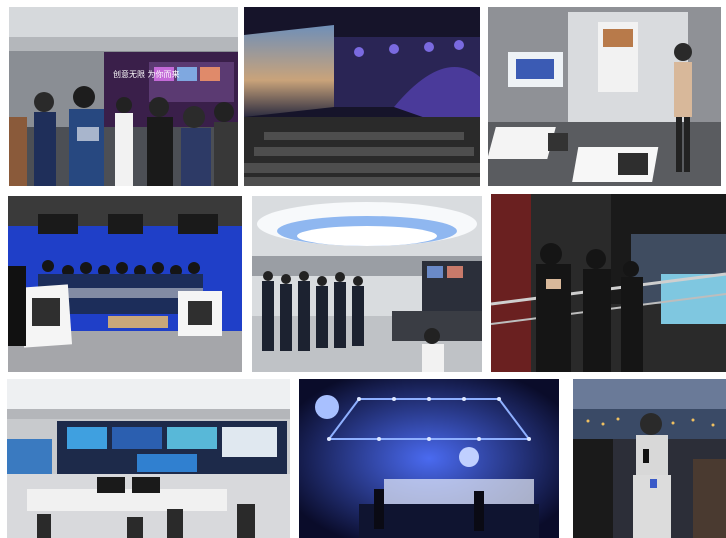 This screenshot has height=538, width=726. Describe the element at coordinates (429, 458) in the screenshot. I see `stage-lighting-photo` at that location.